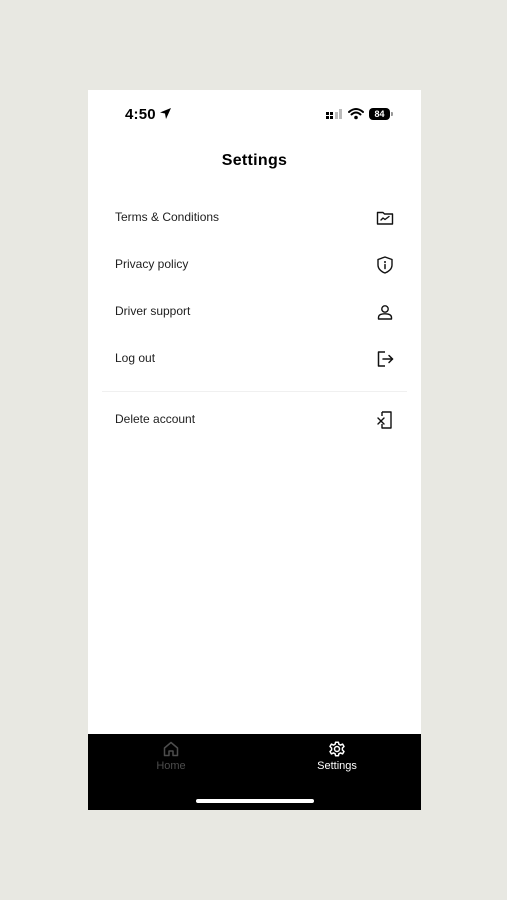  What do you see at coordinates (255, 801) in the screenshot?
I see `home-indicator` at bounding box center [255, 801].